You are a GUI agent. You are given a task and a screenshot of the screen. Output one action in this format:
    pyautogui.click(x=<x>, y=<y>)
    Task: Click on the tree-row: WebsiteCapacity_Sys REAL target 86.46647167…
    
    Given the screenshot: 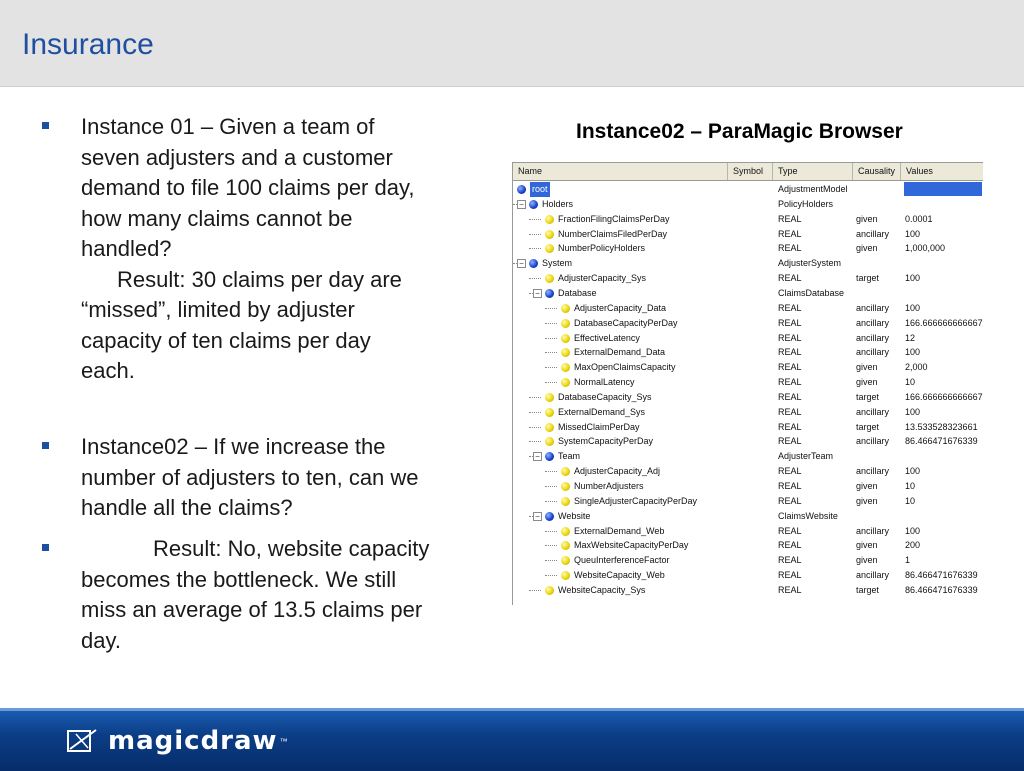 What is the action you would take?
    pyautogui.click(x=748, y=590)
    